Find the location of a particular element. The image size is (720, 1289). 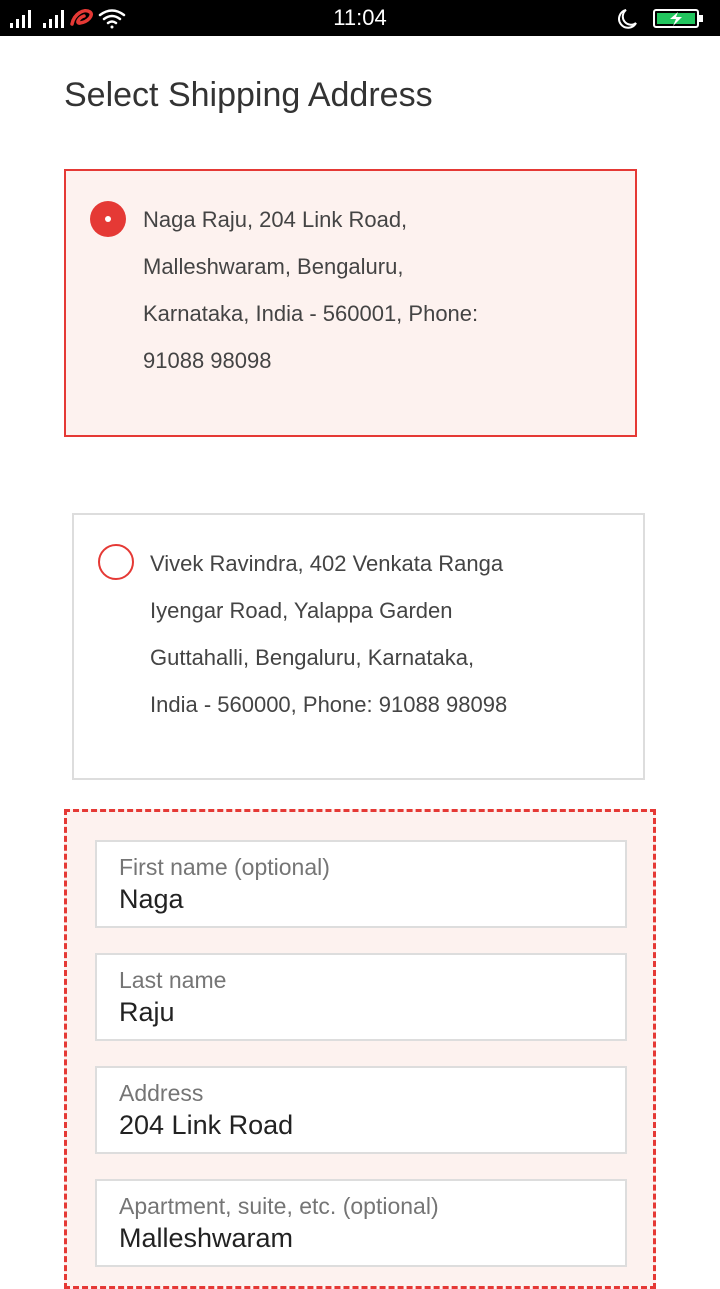

field-label: Apartment, suite, etc. (optional) is located at coordinates (279, 1206).